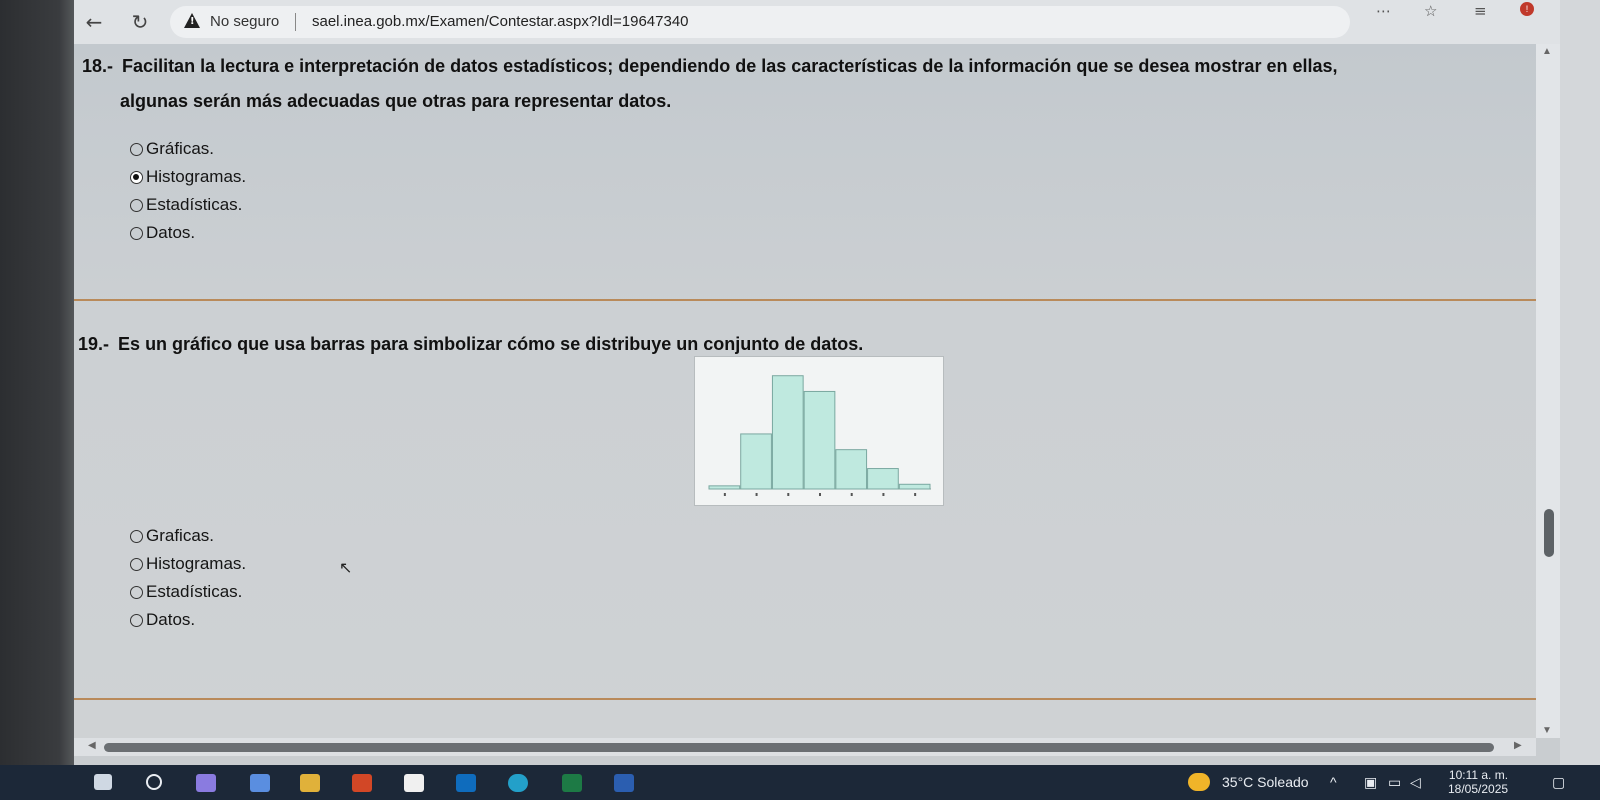  Describe the element at coordinates (136, 177) in the screenshot. I see `radio-selected-icon` at that location.